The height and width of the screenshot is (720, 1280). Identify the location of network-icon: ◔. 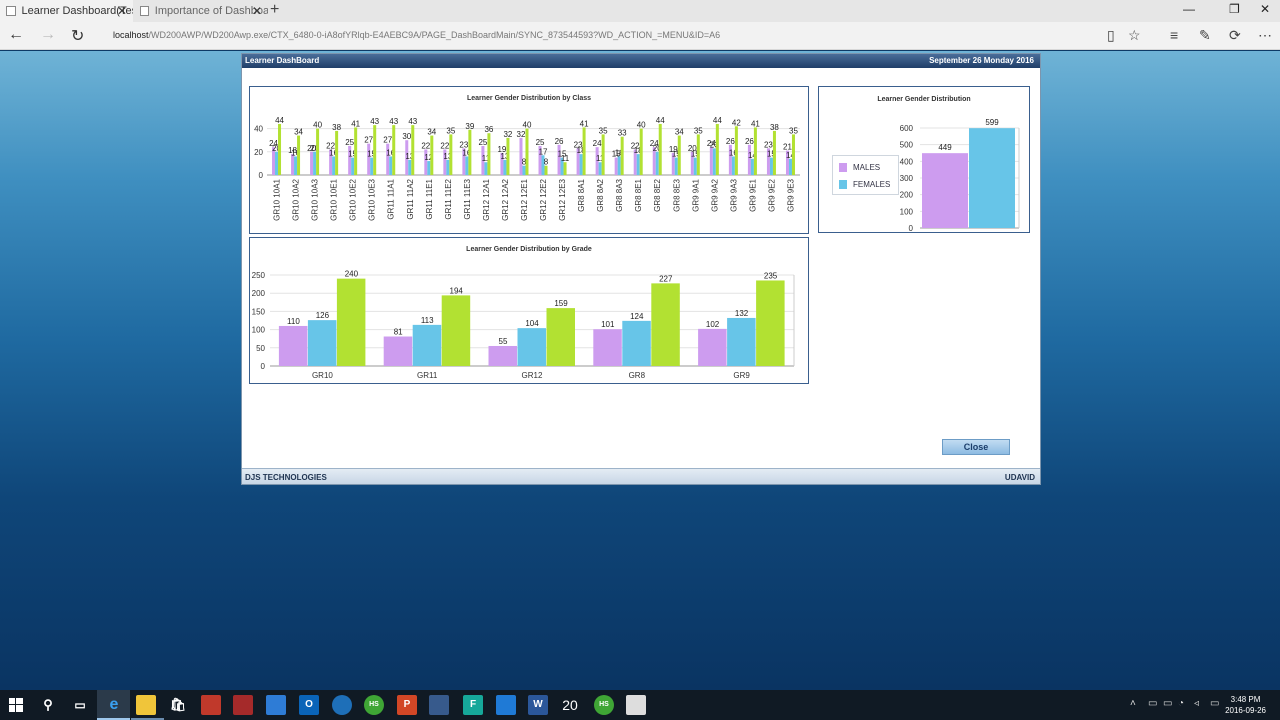
(1181, 703).